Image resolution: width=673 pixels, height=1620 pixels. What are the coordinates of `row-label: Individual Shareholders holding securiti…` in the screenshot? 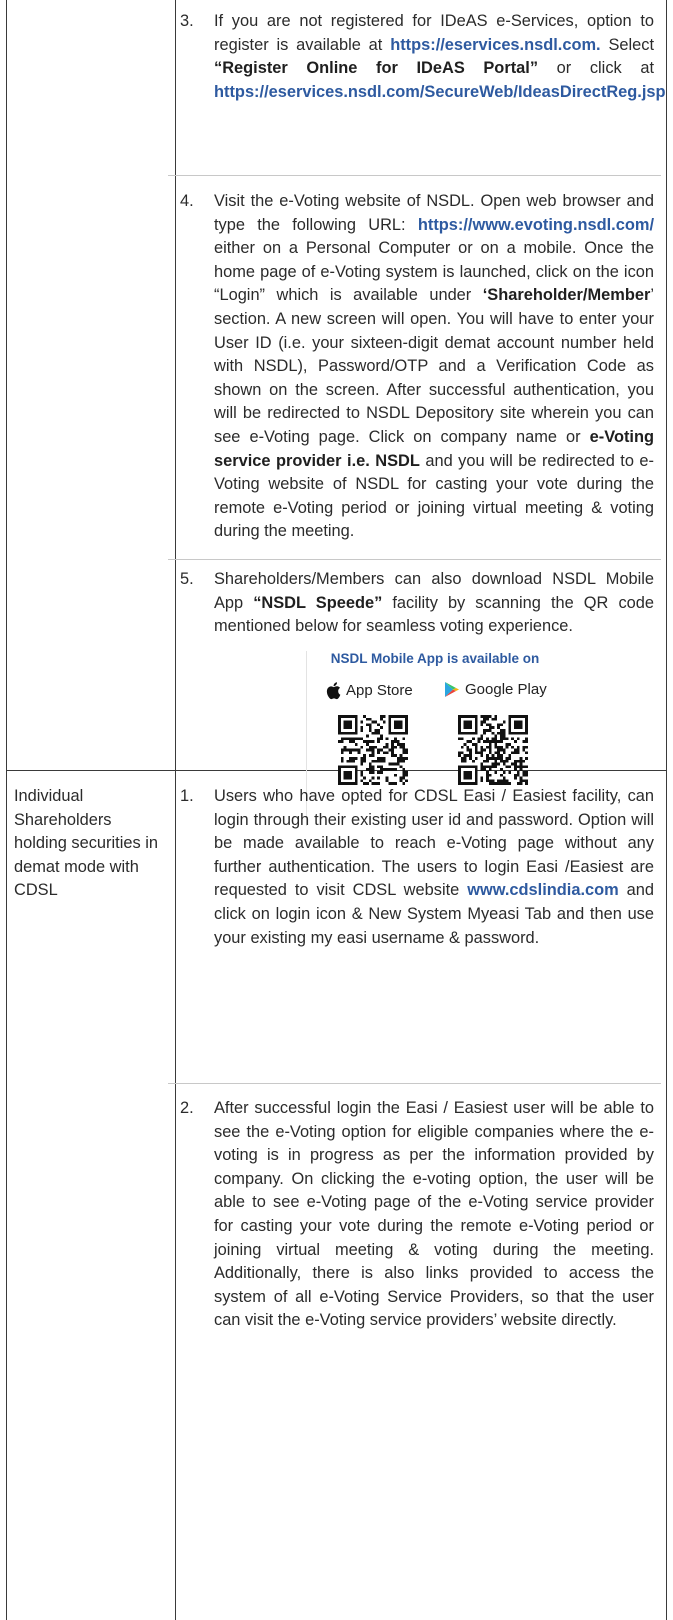 It's located at (86, 843).